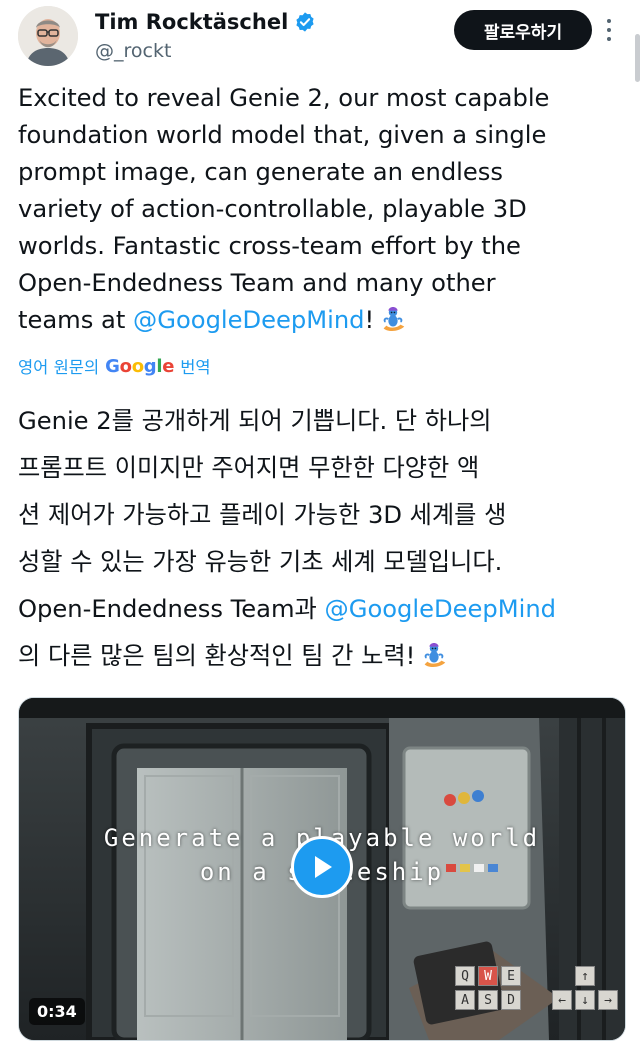 The image size is (640, 1050). What do you see at coordinates (488, 1000) in the screenshot?
I see `key-s: S` at bounding box center [488, 1000].